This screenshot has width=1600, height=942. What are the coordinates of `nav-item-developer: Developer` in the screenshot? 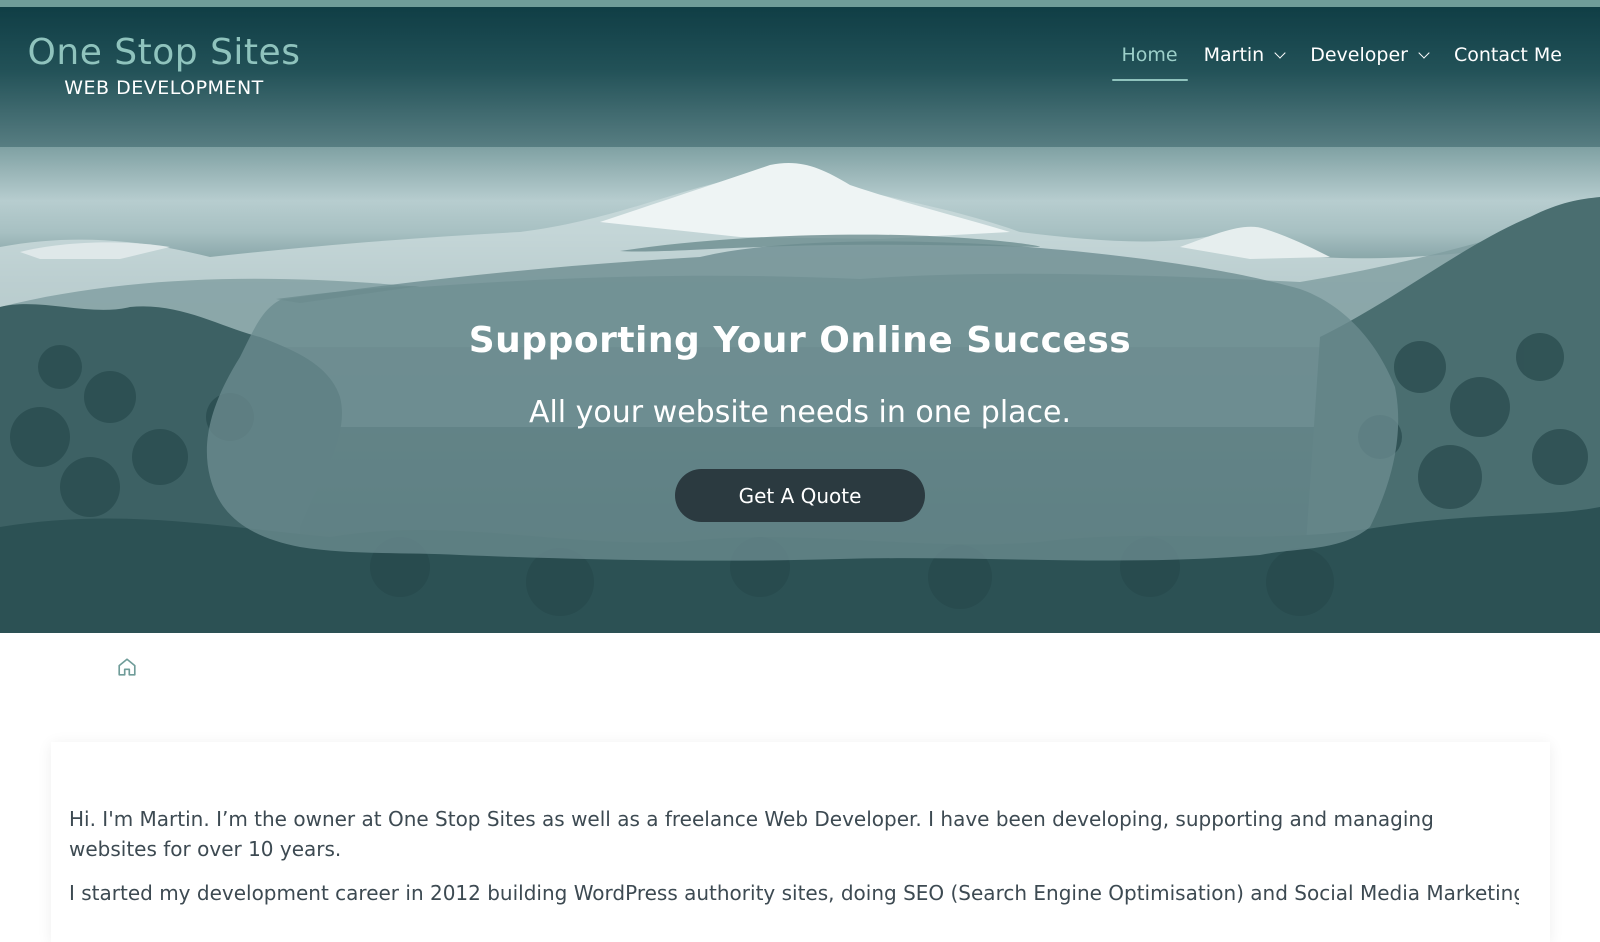 It's located at (1369, 55).